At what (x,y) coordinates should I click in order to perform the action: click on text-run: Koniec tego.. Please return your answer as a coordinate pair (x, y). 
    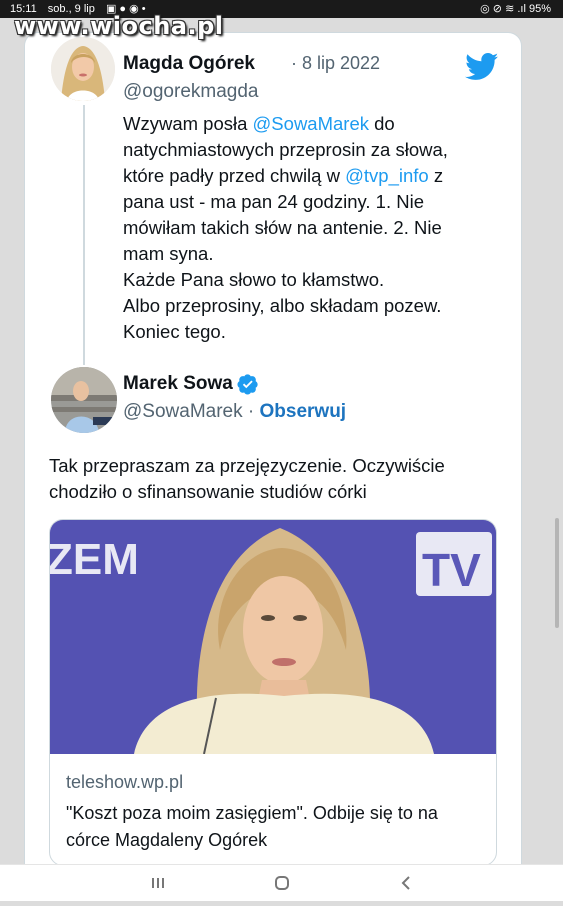
    Looking at the image, I should click on (174, 331).